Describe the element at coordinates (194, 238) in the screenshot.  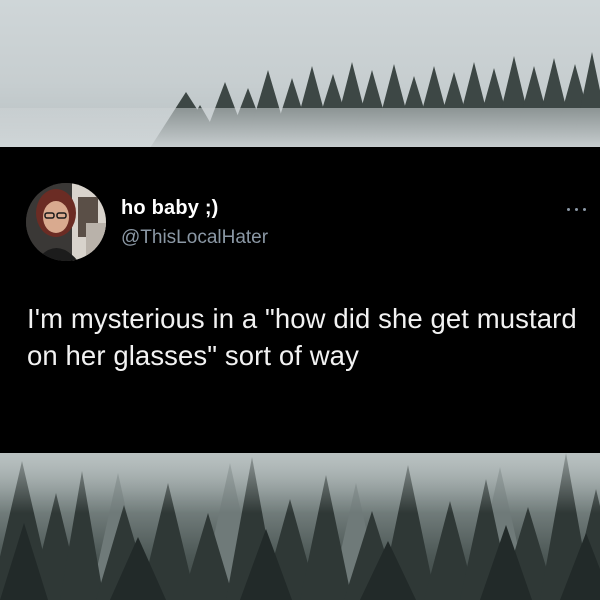
I see `user-handle: @ThisLocalHater` at that location.